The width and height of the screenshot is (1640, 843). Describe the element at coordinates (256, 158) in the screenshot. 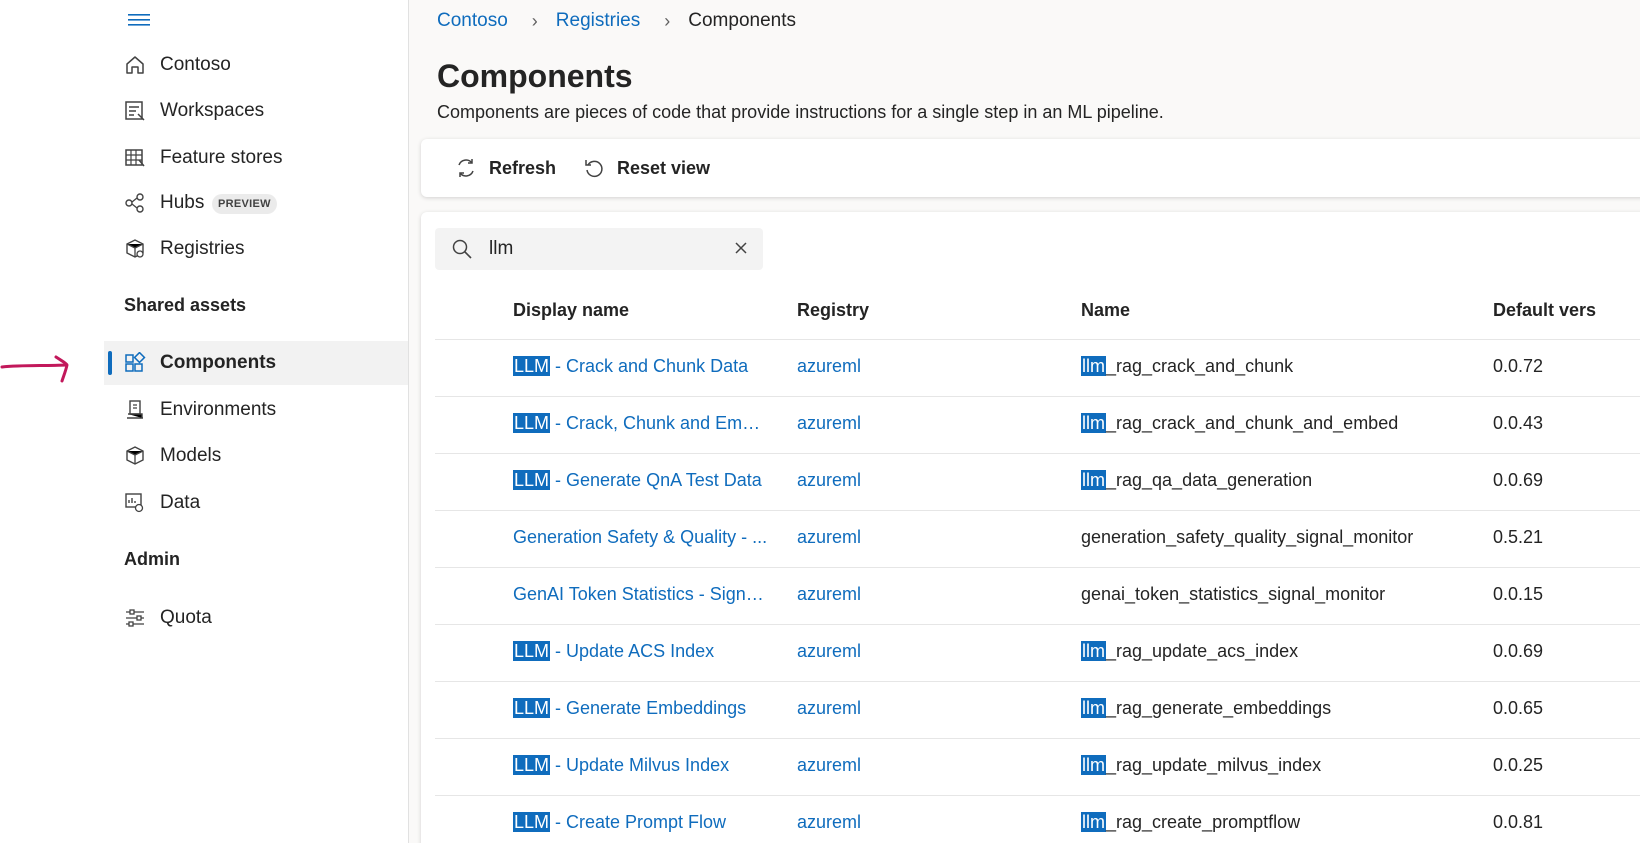

I see `nav-item-feature-stores: Feature stores` at that location.